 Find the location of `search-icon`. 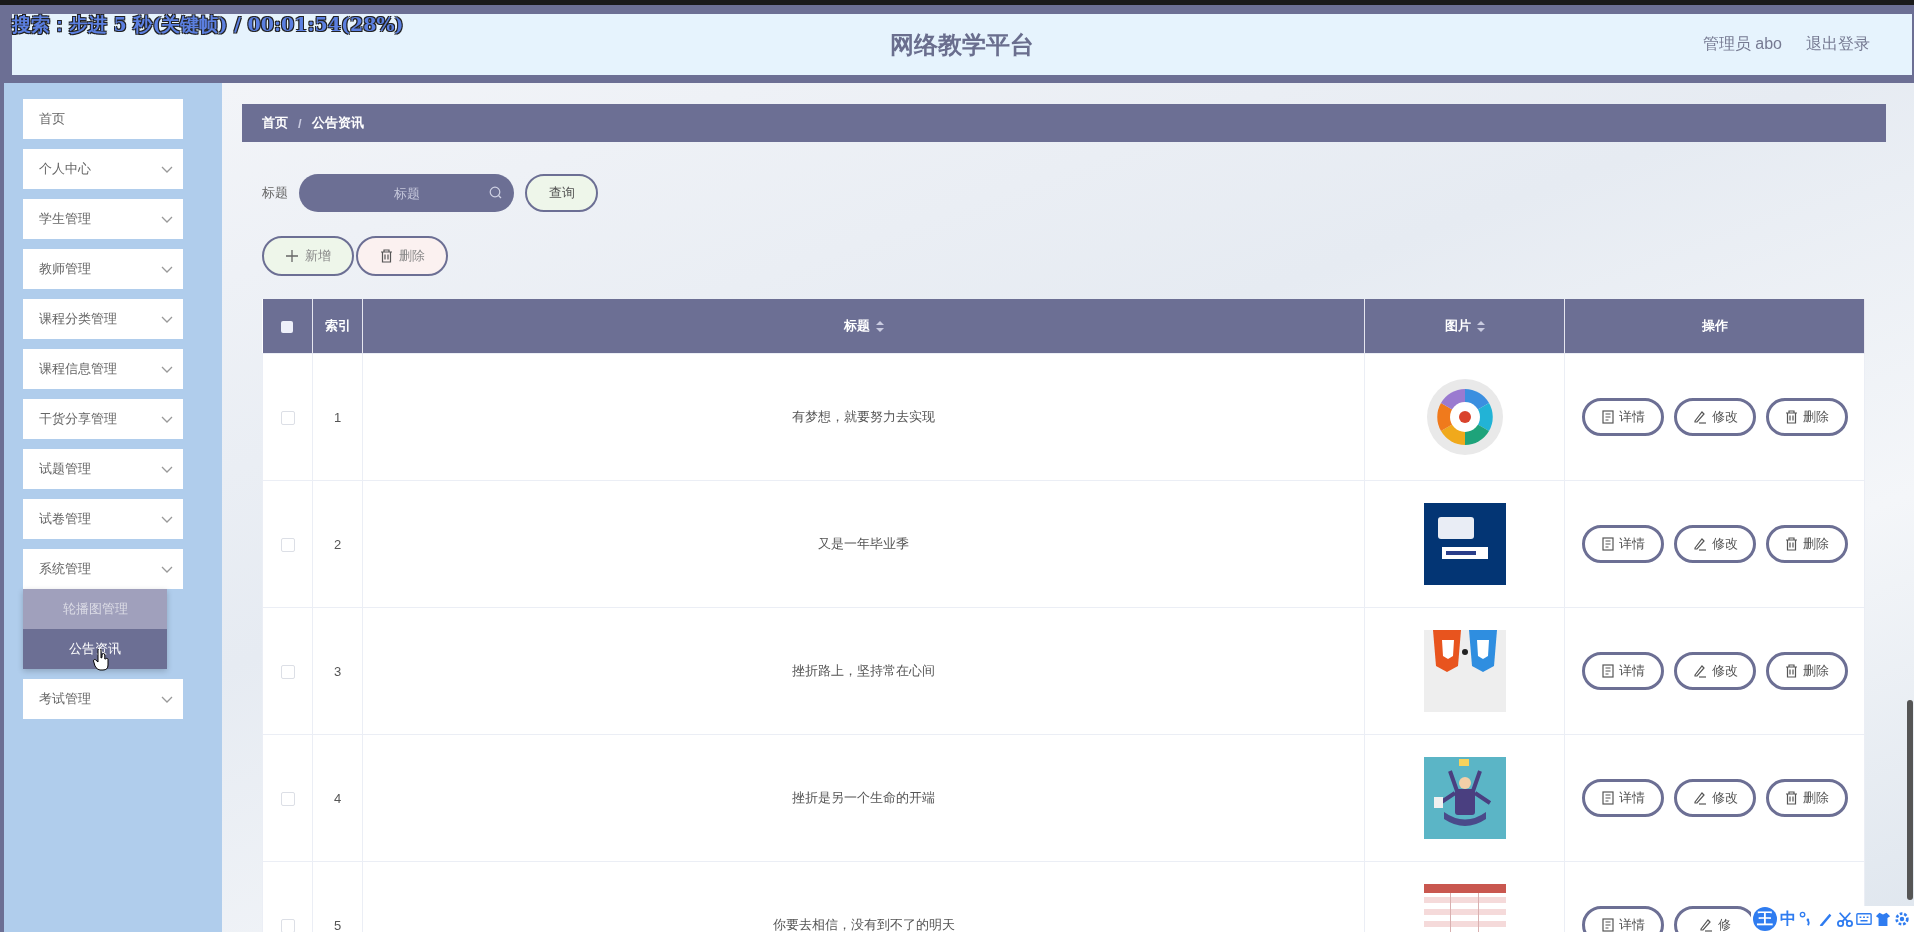

search-icon is located at coordinates (495, 192).